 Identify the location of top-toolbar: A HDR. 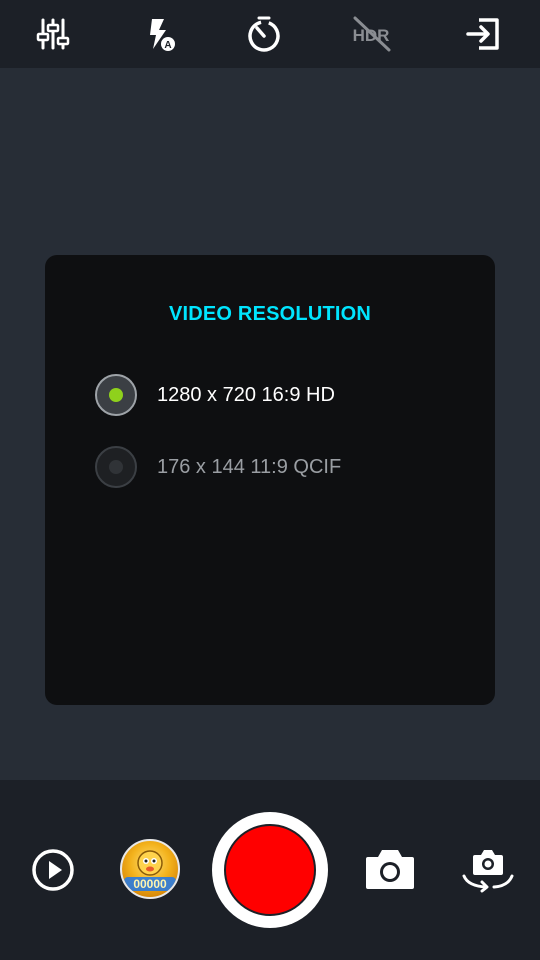
(270, 34).